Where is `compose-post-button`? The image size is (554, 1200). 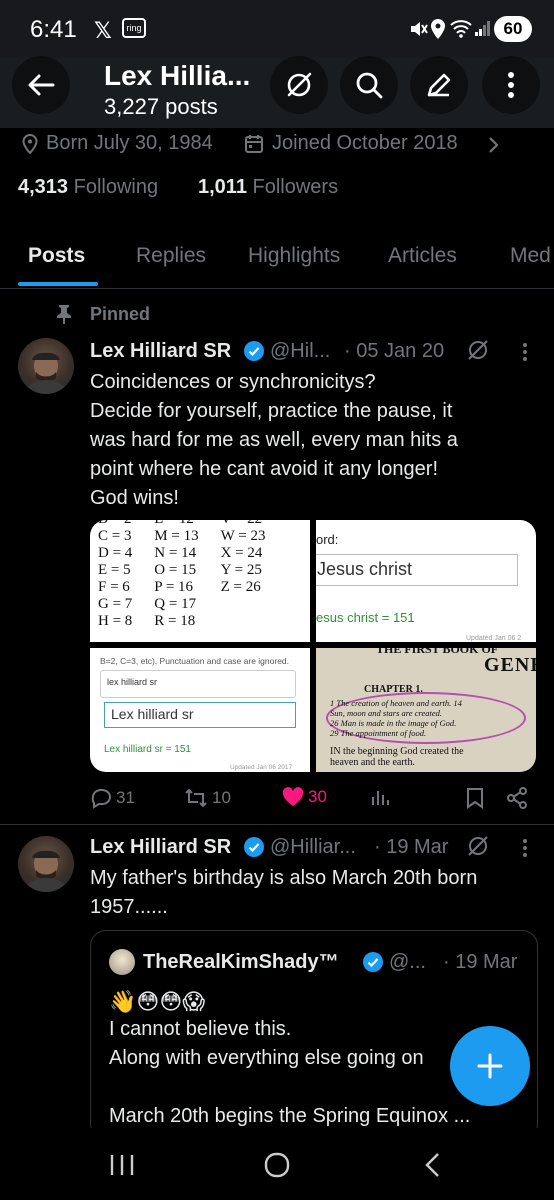 compose-post-button is located at coordinates (490, 1066).